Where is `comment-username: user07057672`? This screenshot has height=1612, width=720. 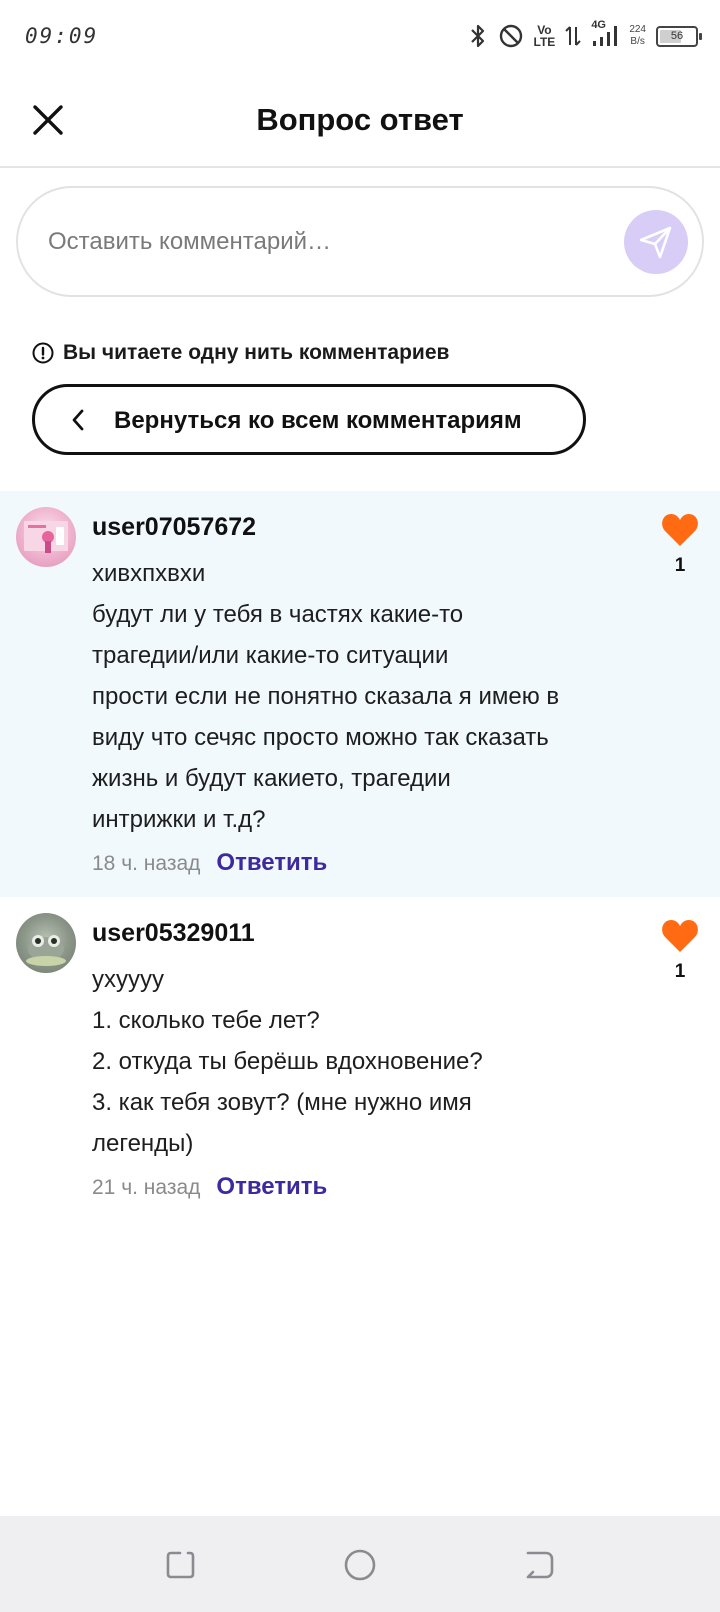 comment-username: user07057672 is located at coordinates (174, 527).